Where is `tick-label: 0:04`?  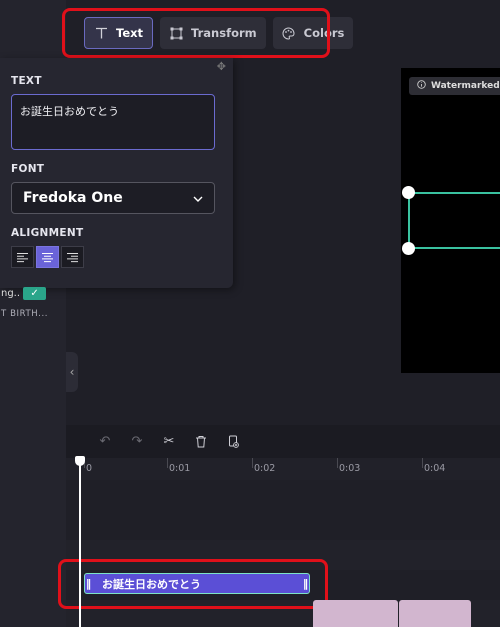
tick-label: 0:04 is located at coordinates (435, 468).